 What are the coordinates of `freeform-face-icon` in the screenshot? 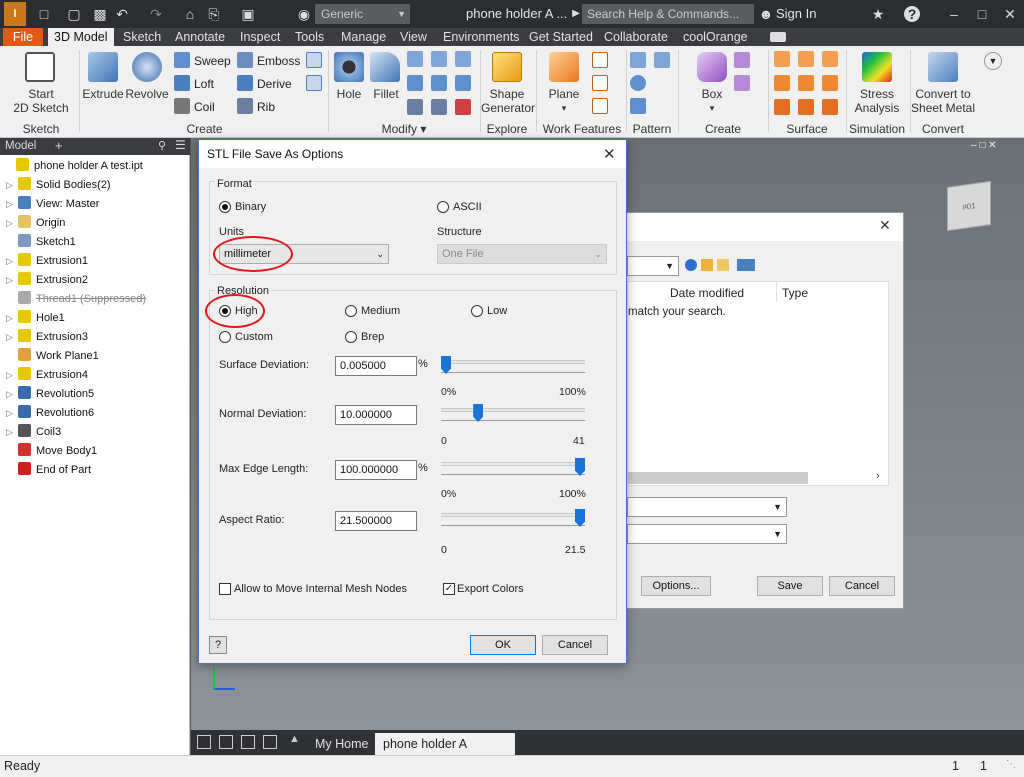 It's located at (742, 60).